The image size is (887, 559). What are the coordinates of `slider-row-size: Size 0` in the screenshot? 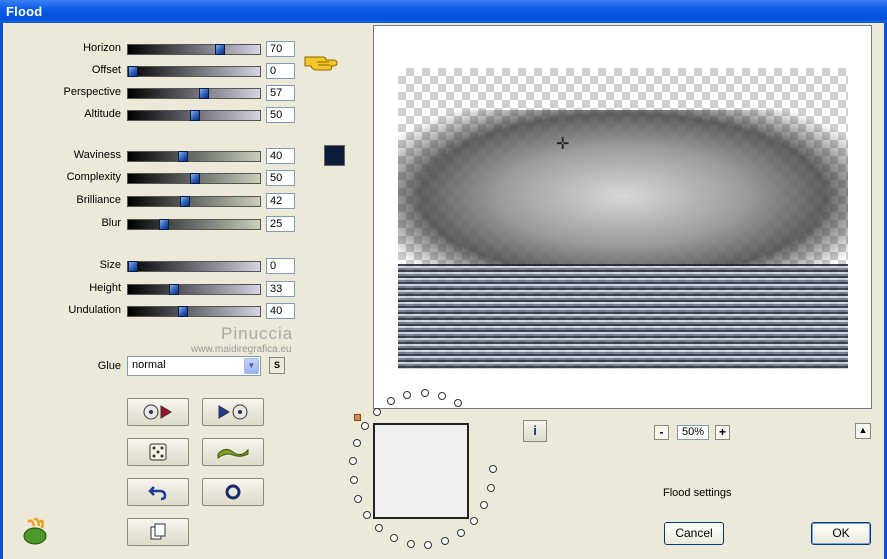 It's located at (150, 266).